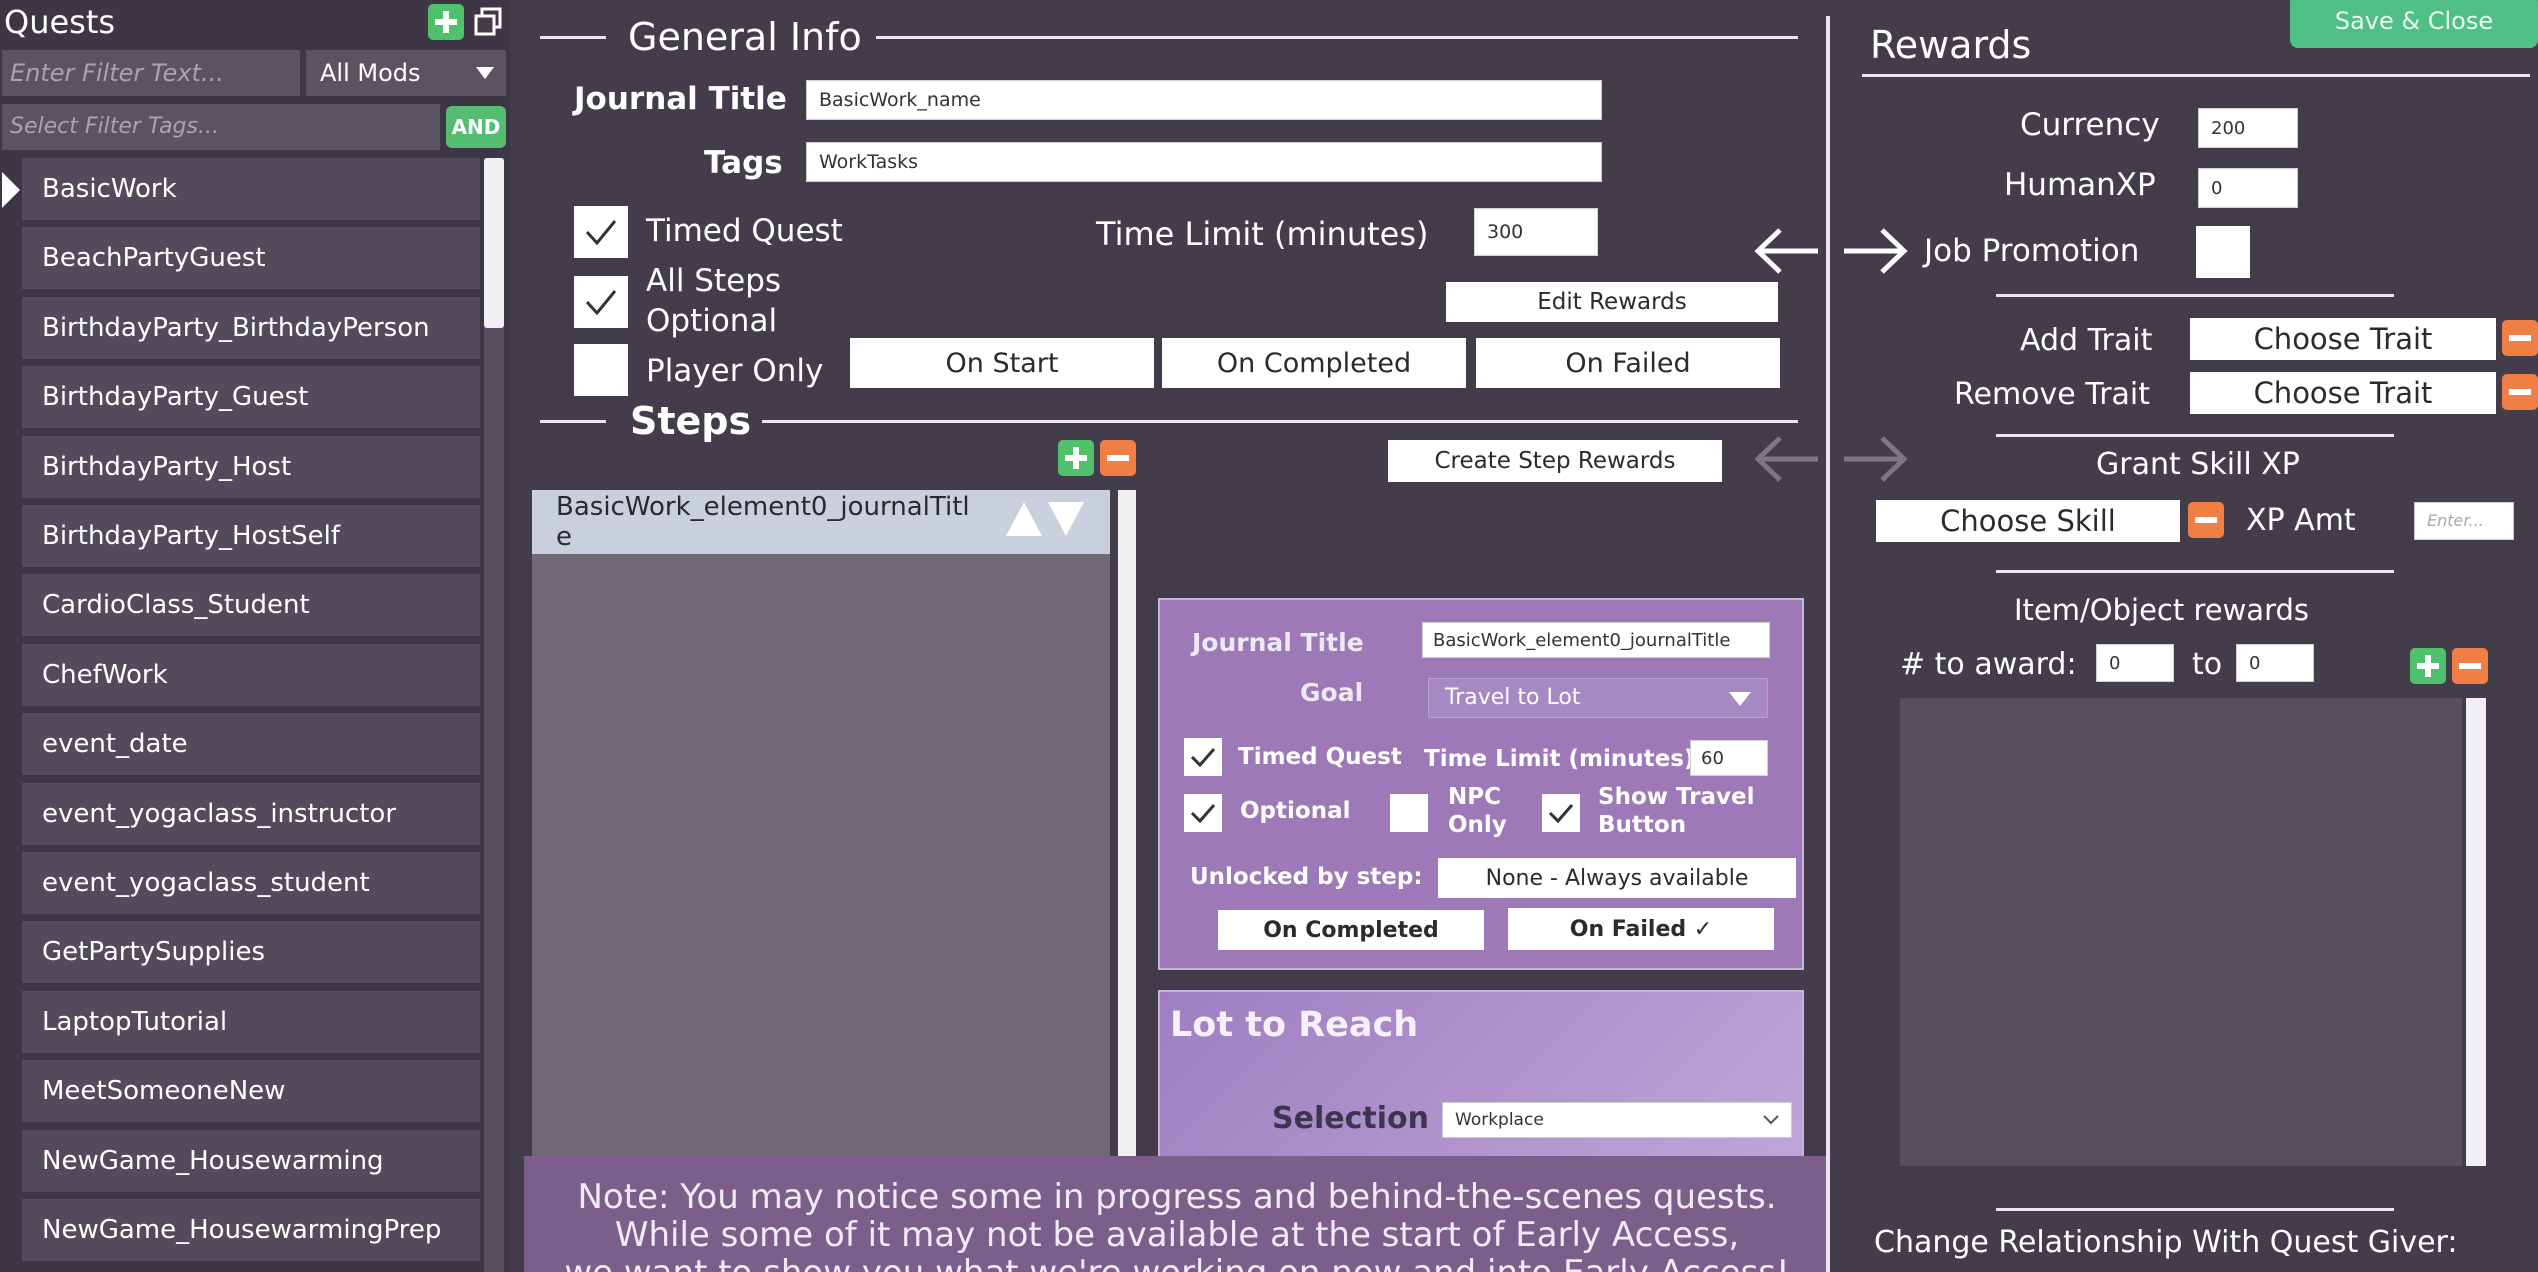 Image resolution: width=2538 pixels, height=1272 pixels. I want to click on quest-list-item: BirthdayParty_HostSelf, so click(251, 536).